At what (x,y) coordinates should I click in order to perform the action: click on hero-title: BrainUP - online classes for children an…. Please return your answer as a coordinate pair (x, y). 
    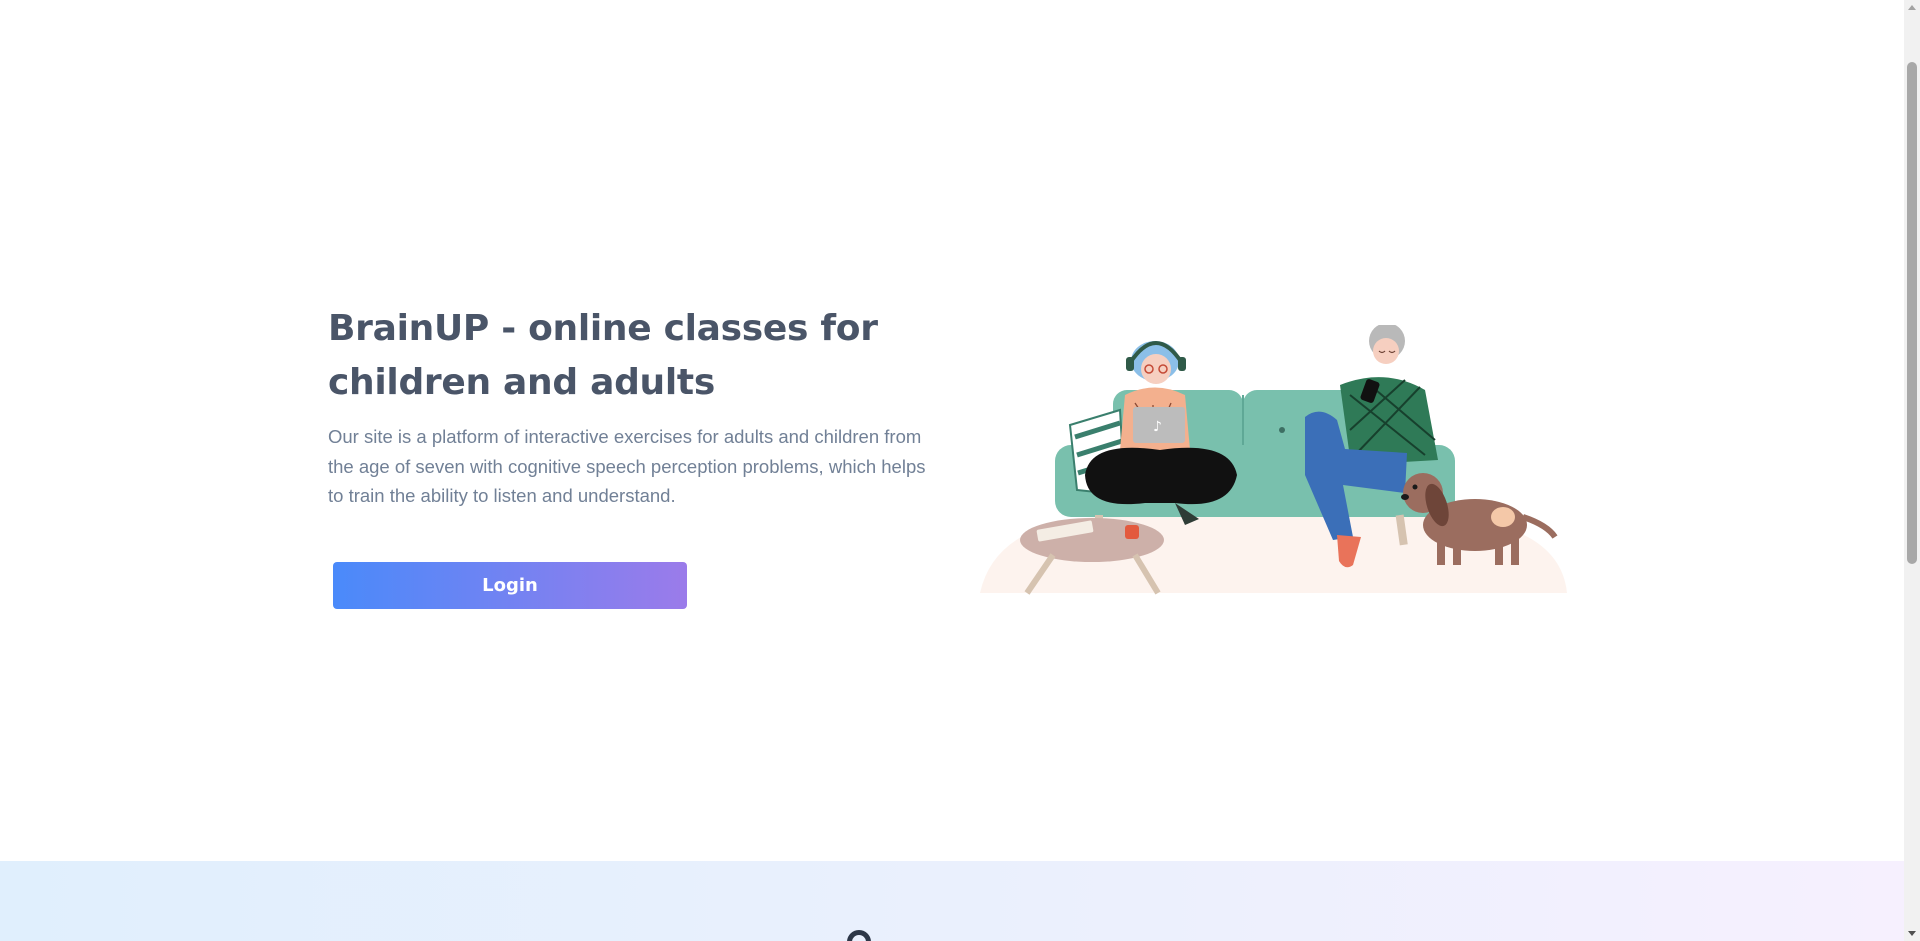
    Looking at the image, I should click on (603, 355).